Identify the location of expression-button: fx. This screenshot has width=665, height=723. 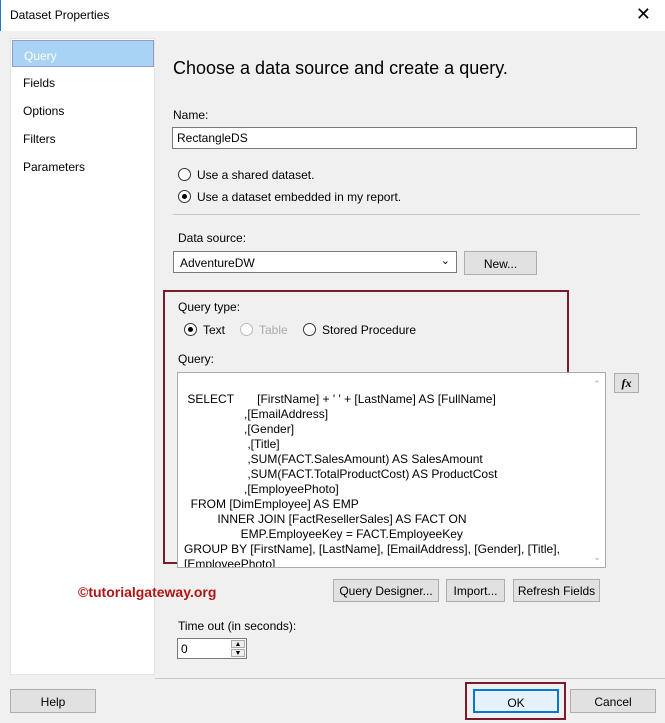
(626, 383).